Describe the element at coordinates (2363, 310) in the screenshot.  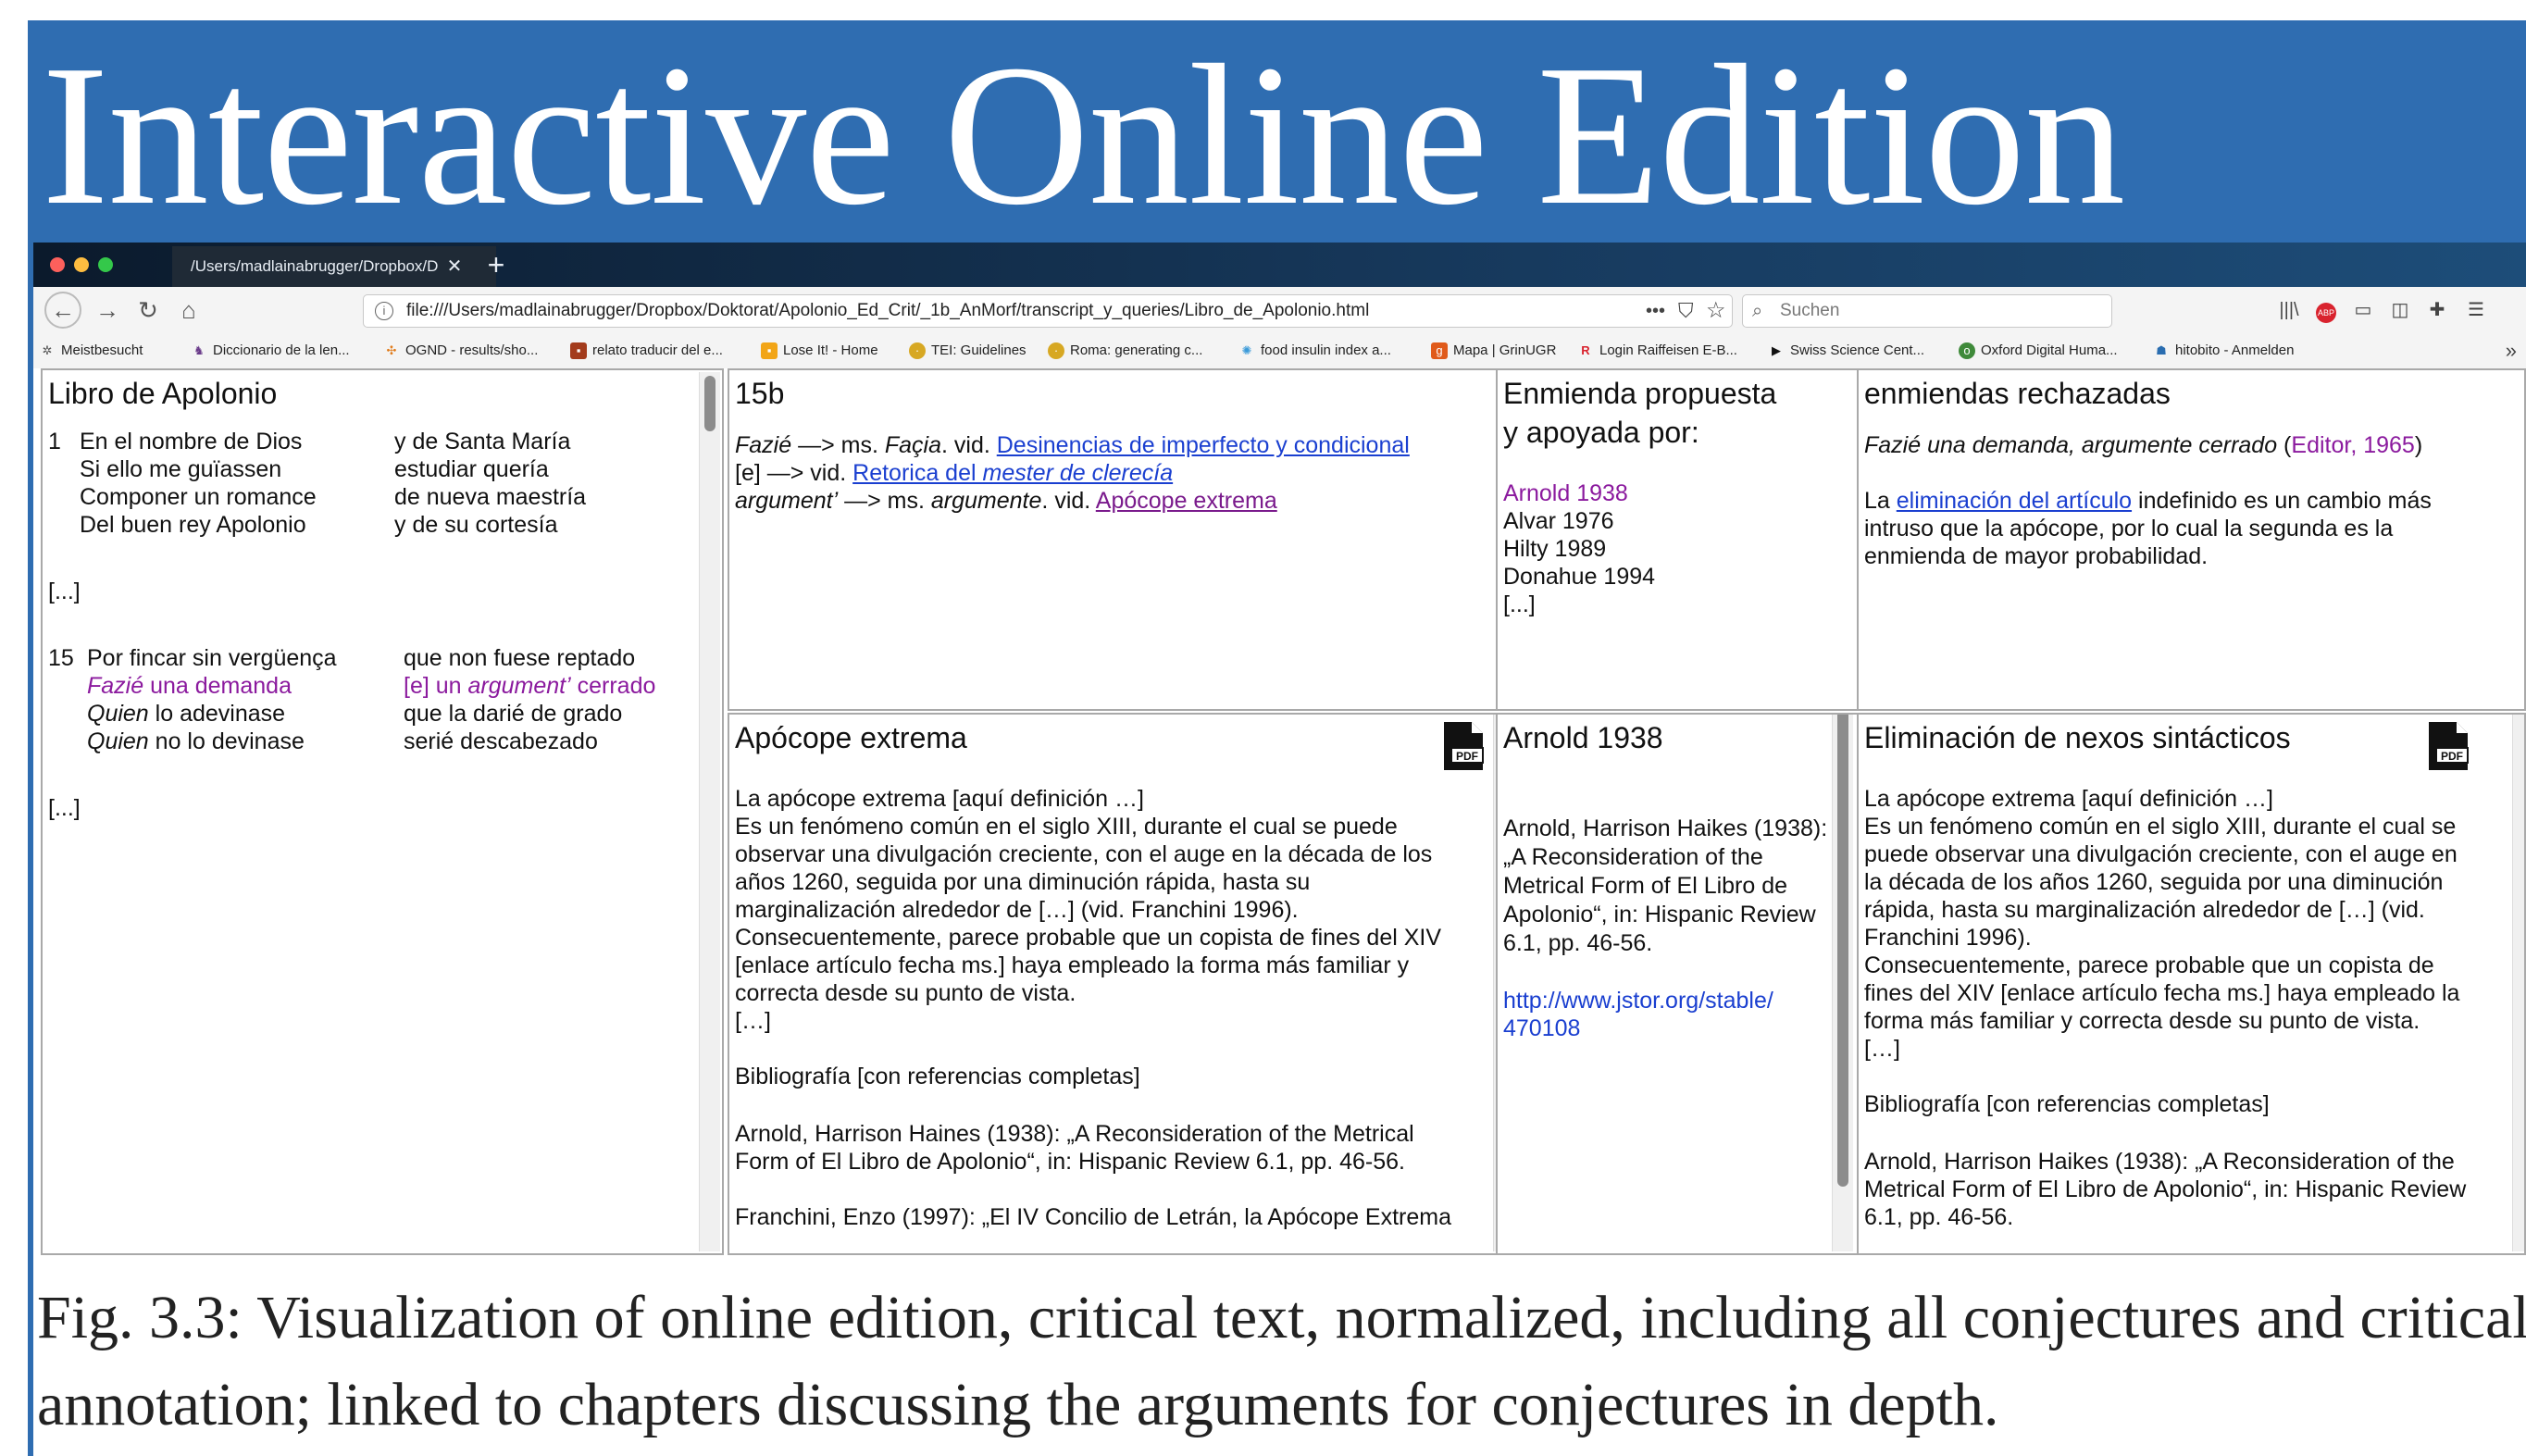
I see `page-icon: ▭` at that location.